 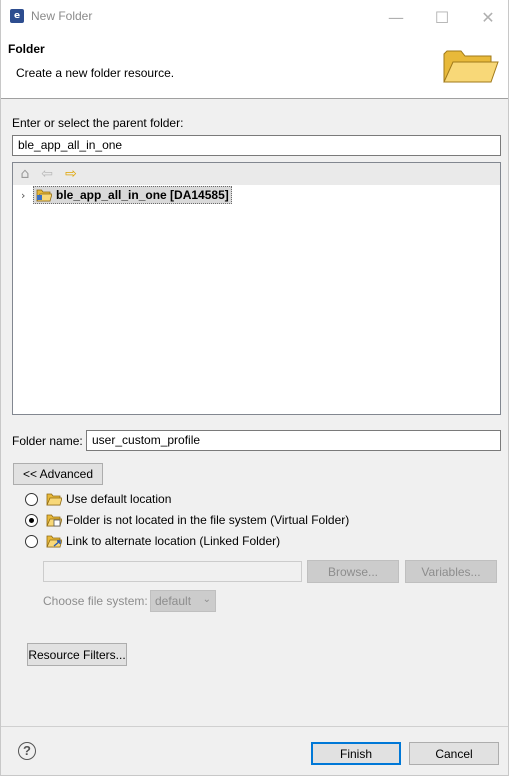 I want to click on wizard-header: Folder Create a new folder resource., so click(x=254, y=66).